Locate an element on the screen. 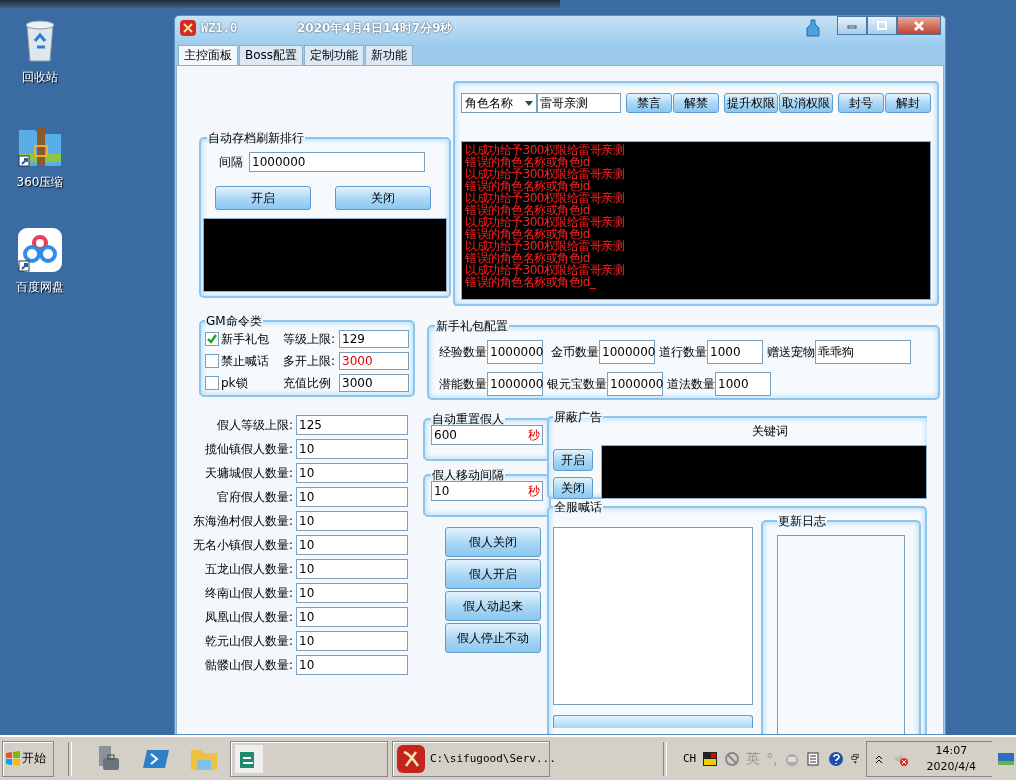  desktop-icon-label: 百度网盘 is located at coordinates (40, 287).